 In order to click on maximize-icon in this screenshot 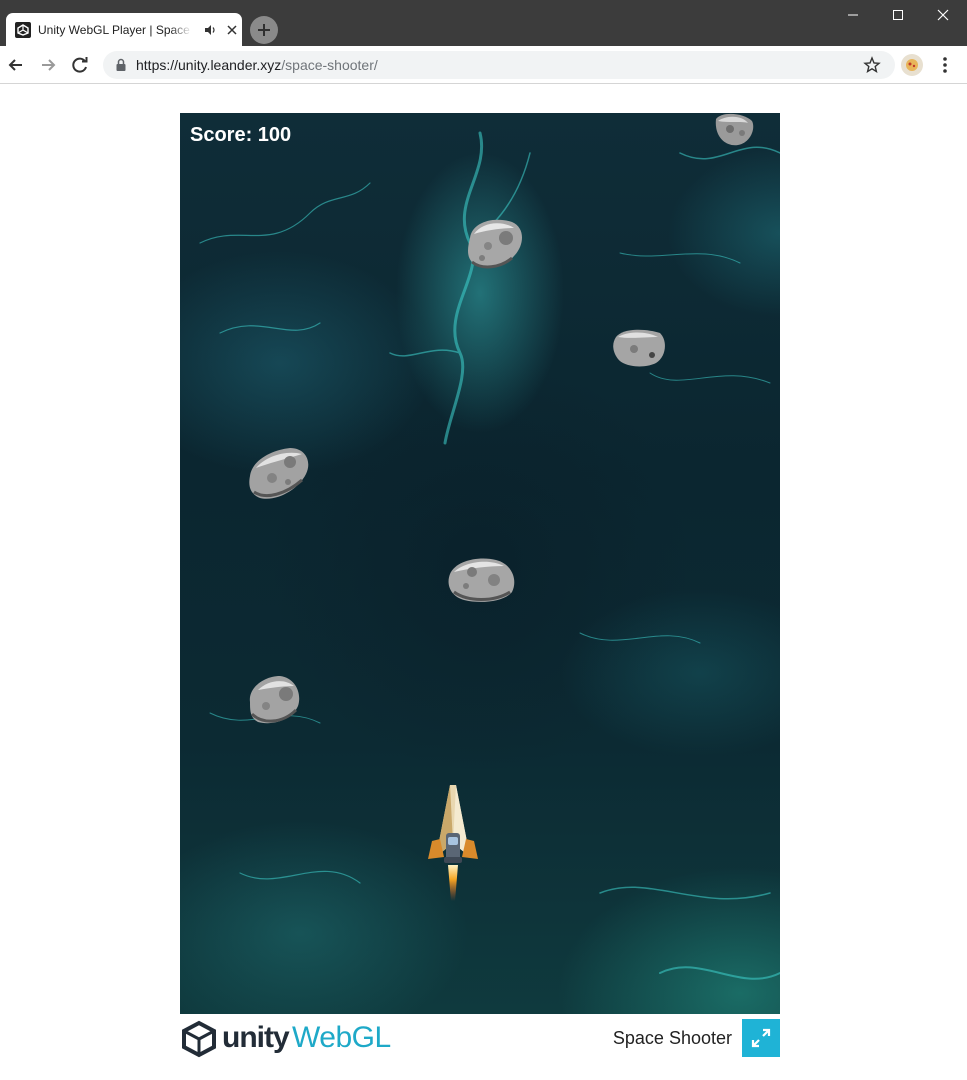, I will do `click(898, 15)`.